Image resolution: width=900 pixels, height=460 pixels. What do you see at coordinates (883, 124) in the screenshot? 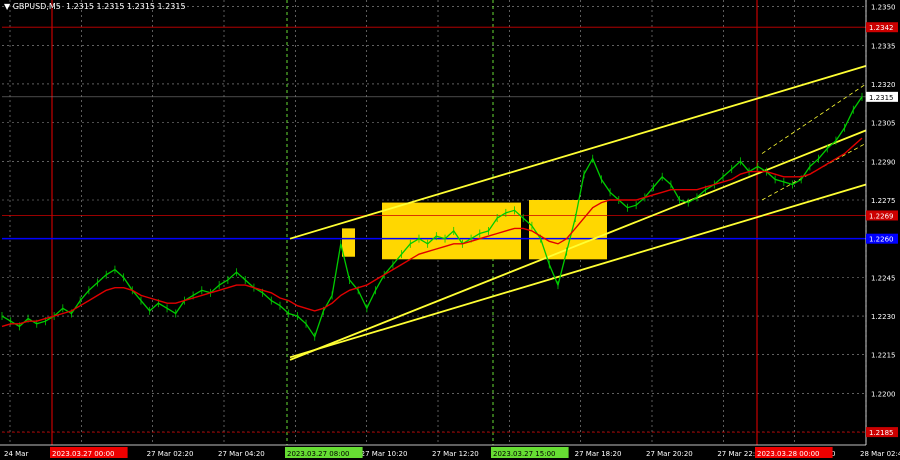
I see `y-tick-label: 1.2305` at bounding box center [883, 124].